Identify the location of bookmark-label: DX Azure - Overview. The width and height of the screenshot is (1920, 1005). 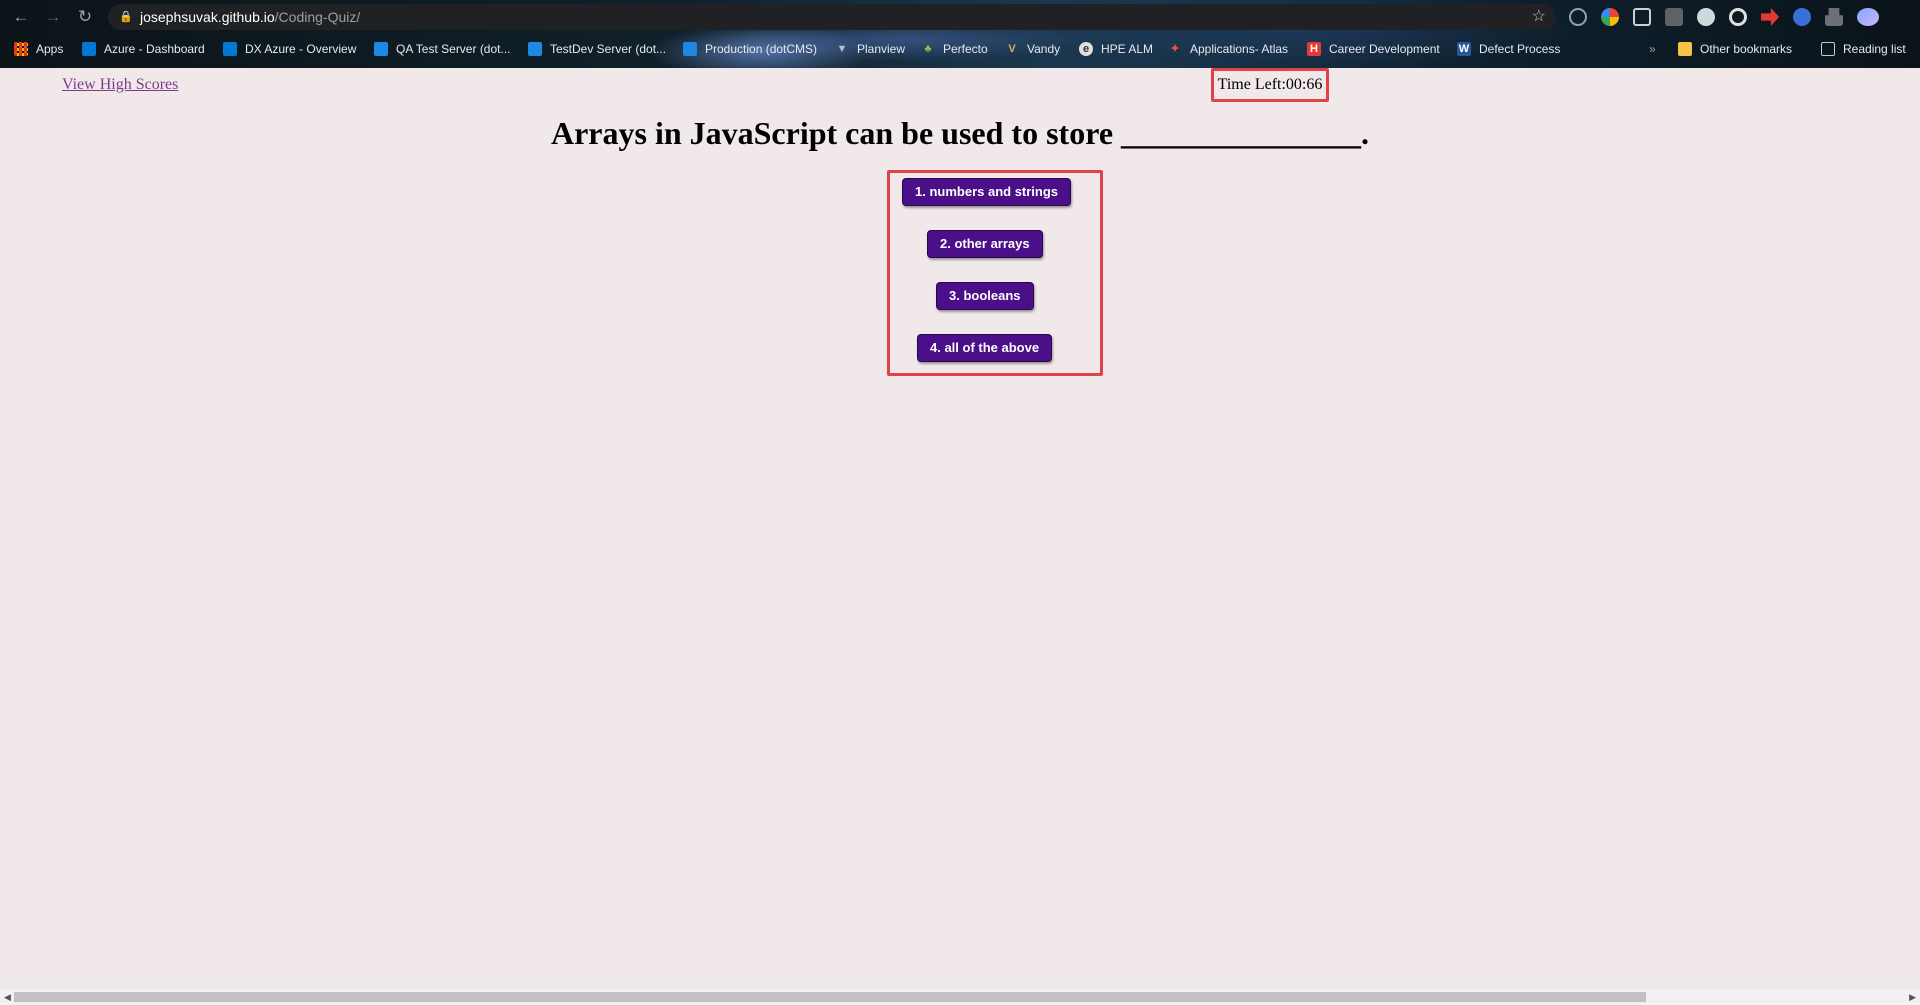
(301, 49).